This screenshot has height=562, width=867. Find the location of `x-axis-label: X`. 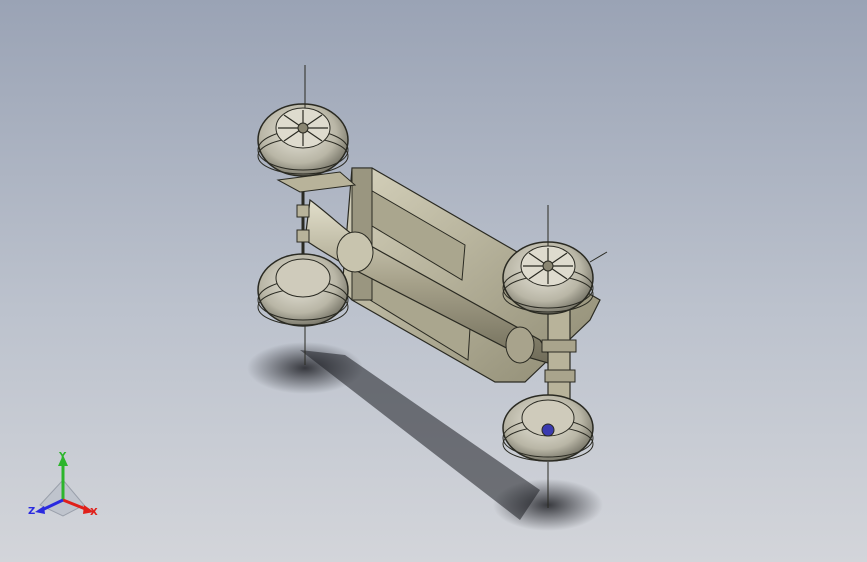

x-axis-label: X is located at coordinates (94, 512).